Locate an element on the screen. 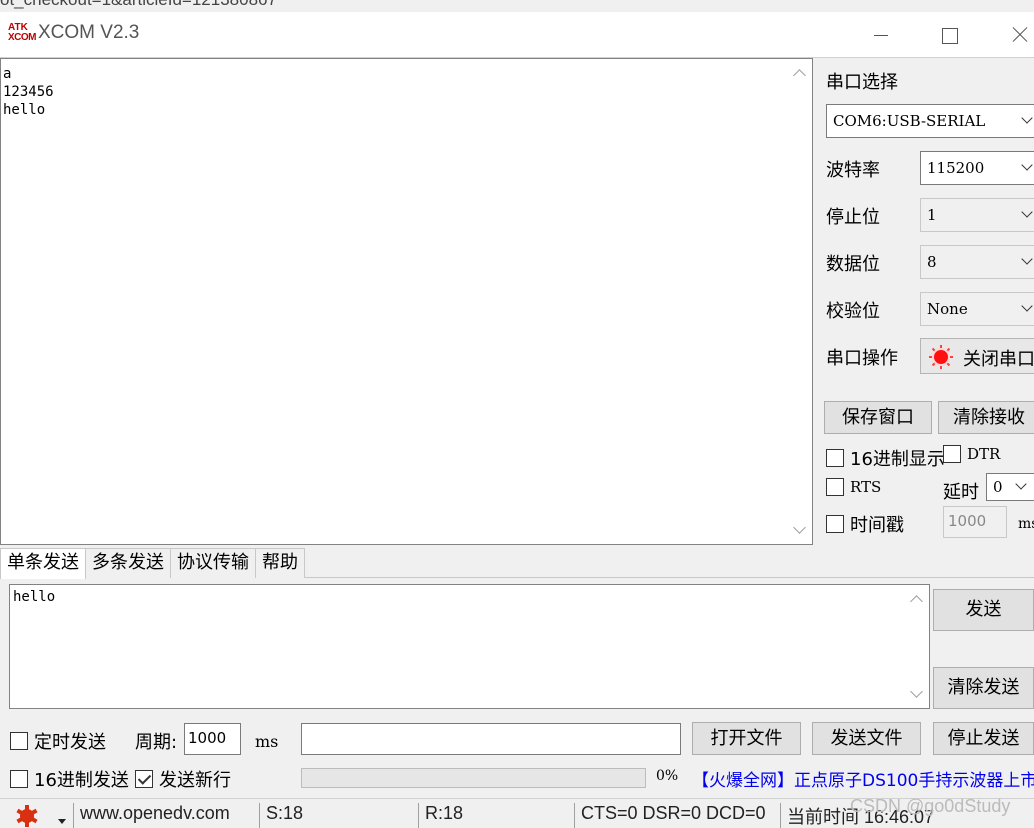 The height and width of the screenshot is (828, 1034). hex-display-option: 16进制显示 is located at coordinates (885, 458).